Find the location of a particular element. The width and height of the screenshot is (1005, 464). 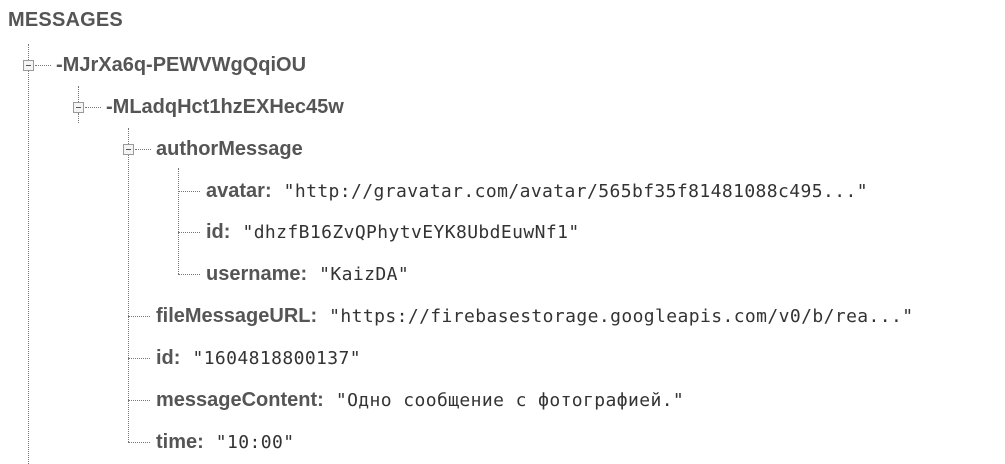

node-key: fileMessageURL is located at coordinates (233, 316).